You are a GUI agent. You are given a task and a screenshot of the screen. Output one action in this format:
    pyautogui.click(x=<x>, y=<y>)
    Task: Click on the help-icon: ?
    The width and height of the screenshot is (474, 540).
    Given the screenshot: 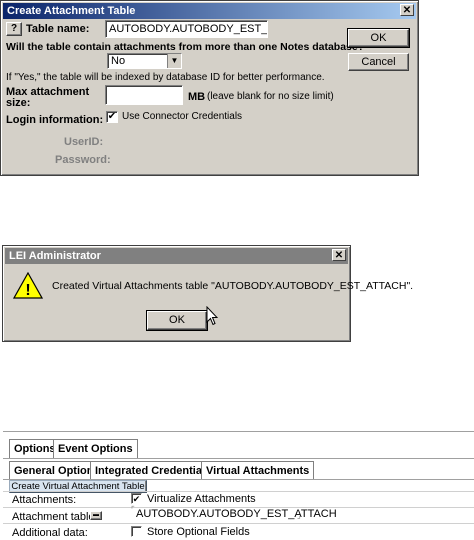 What is the action you would take?
    pyautogui.click(x=14, y=28)
    